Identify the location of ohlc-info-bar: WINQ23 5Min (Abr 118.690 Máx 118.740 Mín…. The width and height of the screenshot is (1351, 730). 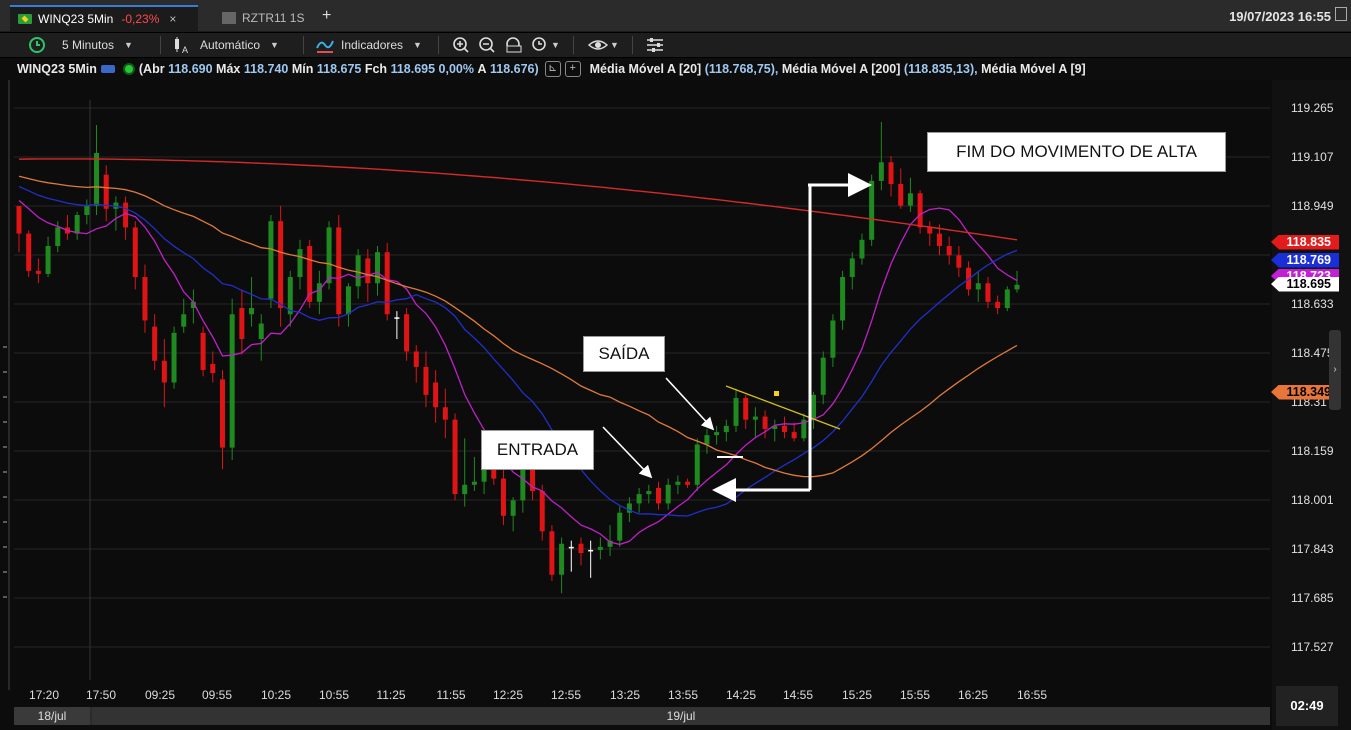
(675, 69).